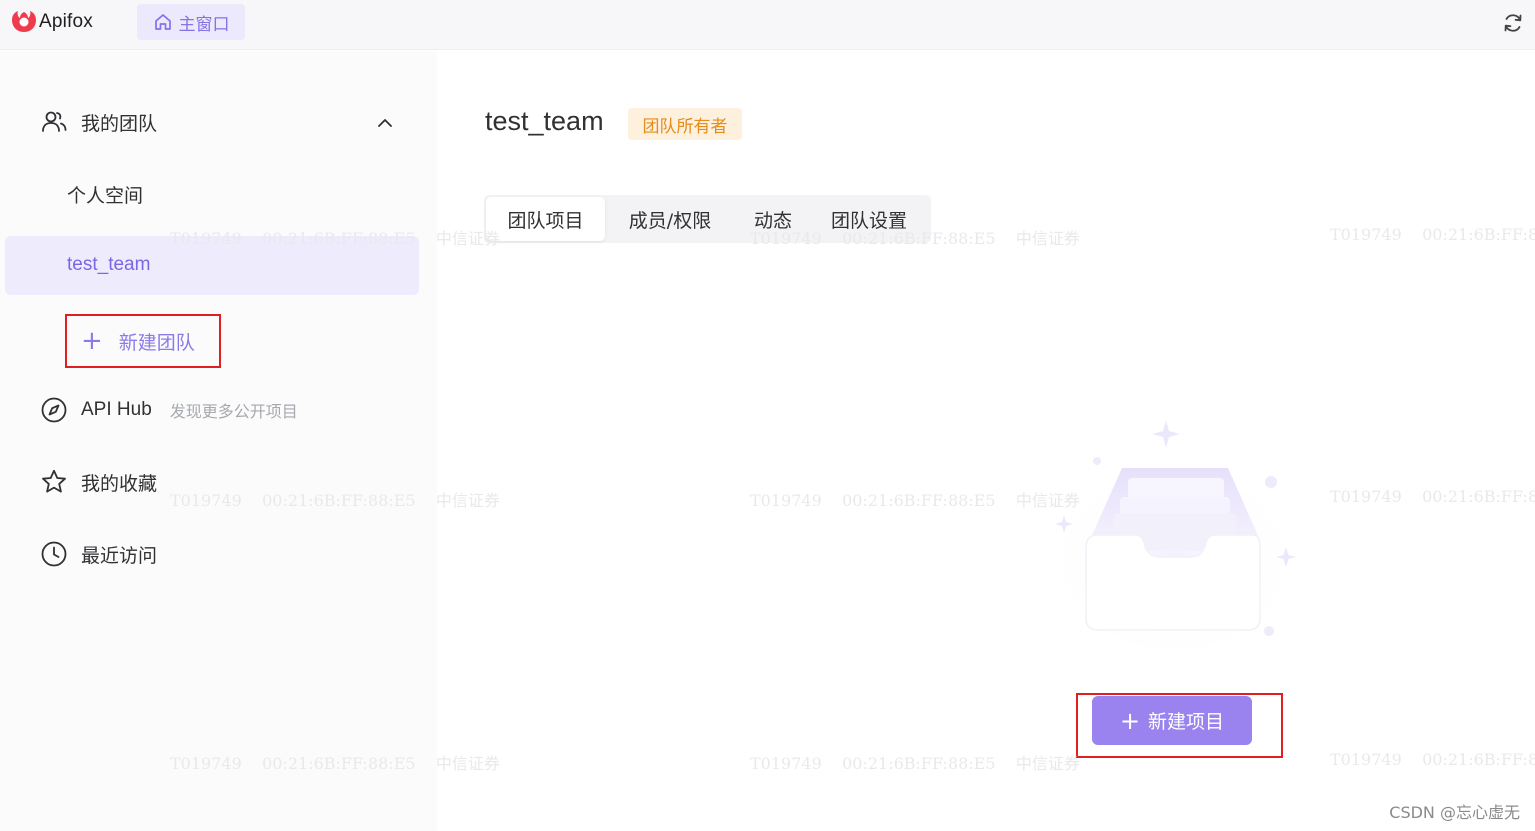 Image resolution: width=1535 pixels, height=831 pixels. I want to click on new-team-label: 新建团队, so click(156, 342).